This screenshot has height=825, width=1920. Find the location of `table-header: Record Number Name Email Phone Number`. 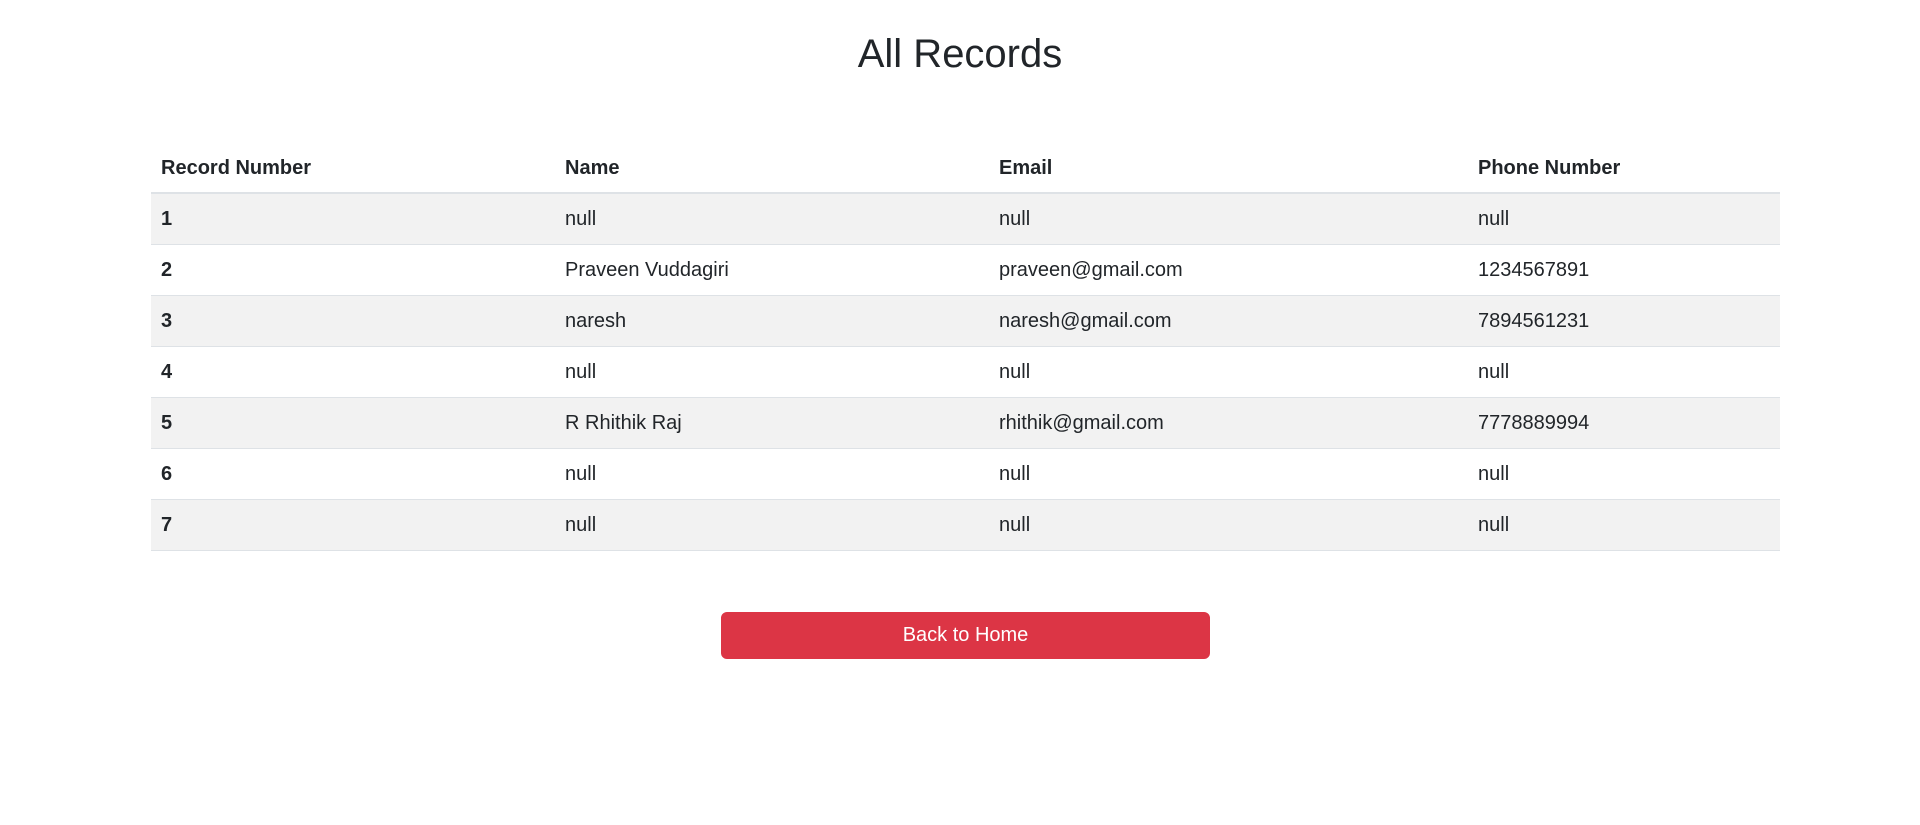

table-header: Record Number Name Email Phone Number is located at coordinates (965, 169).